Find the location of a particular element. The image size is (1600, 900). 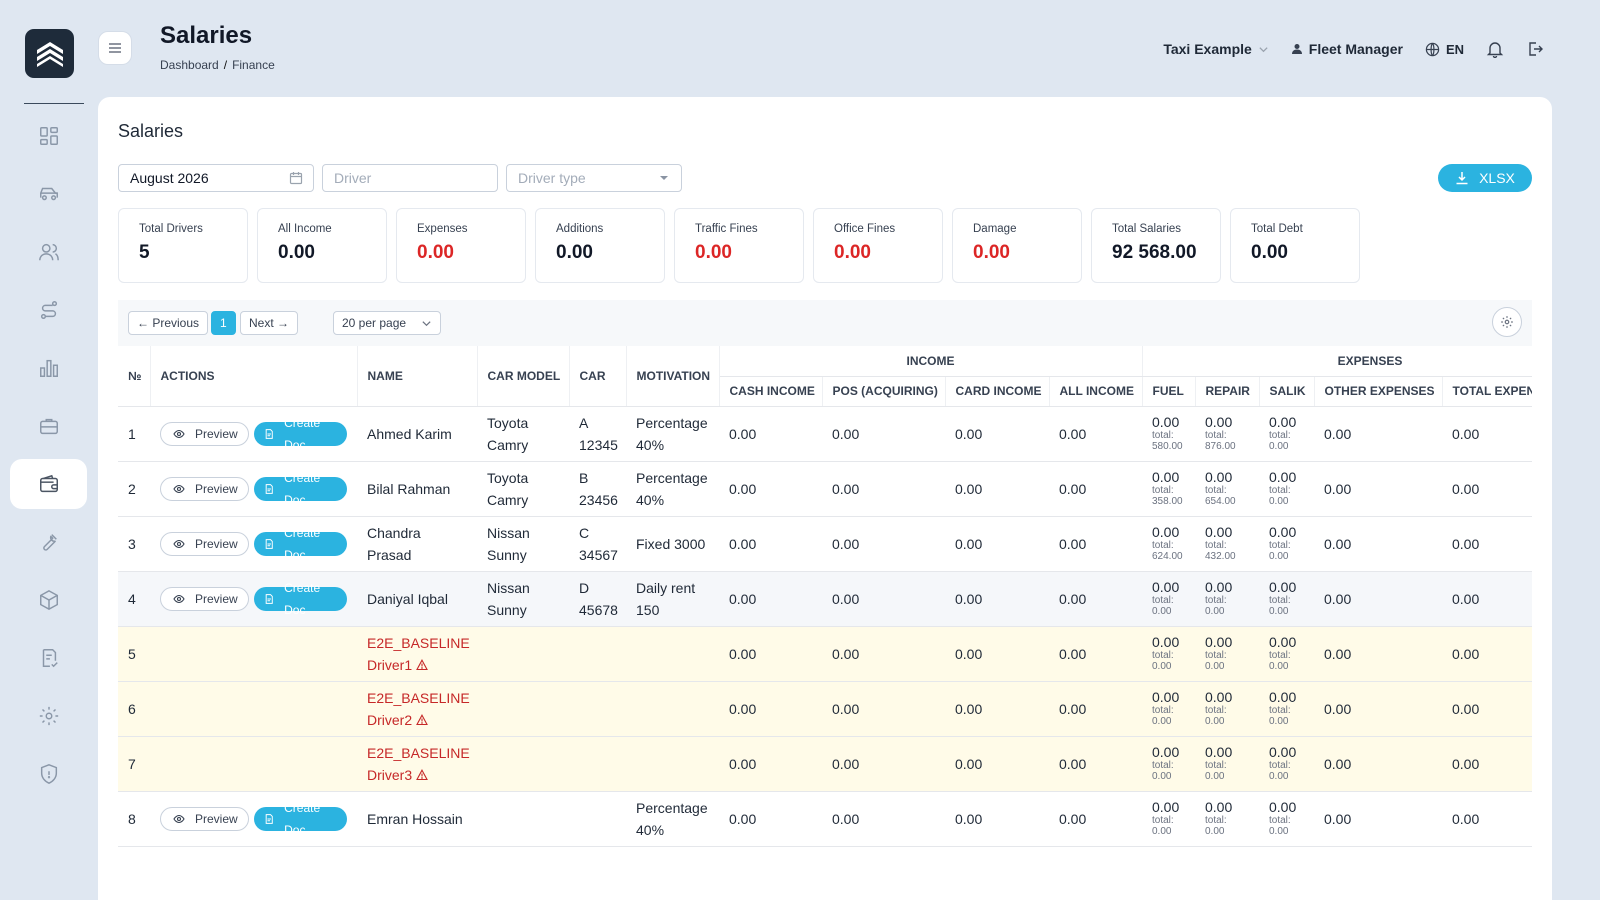

driver-name: Daniyal Iqbal is located at coordinates (407, 599).